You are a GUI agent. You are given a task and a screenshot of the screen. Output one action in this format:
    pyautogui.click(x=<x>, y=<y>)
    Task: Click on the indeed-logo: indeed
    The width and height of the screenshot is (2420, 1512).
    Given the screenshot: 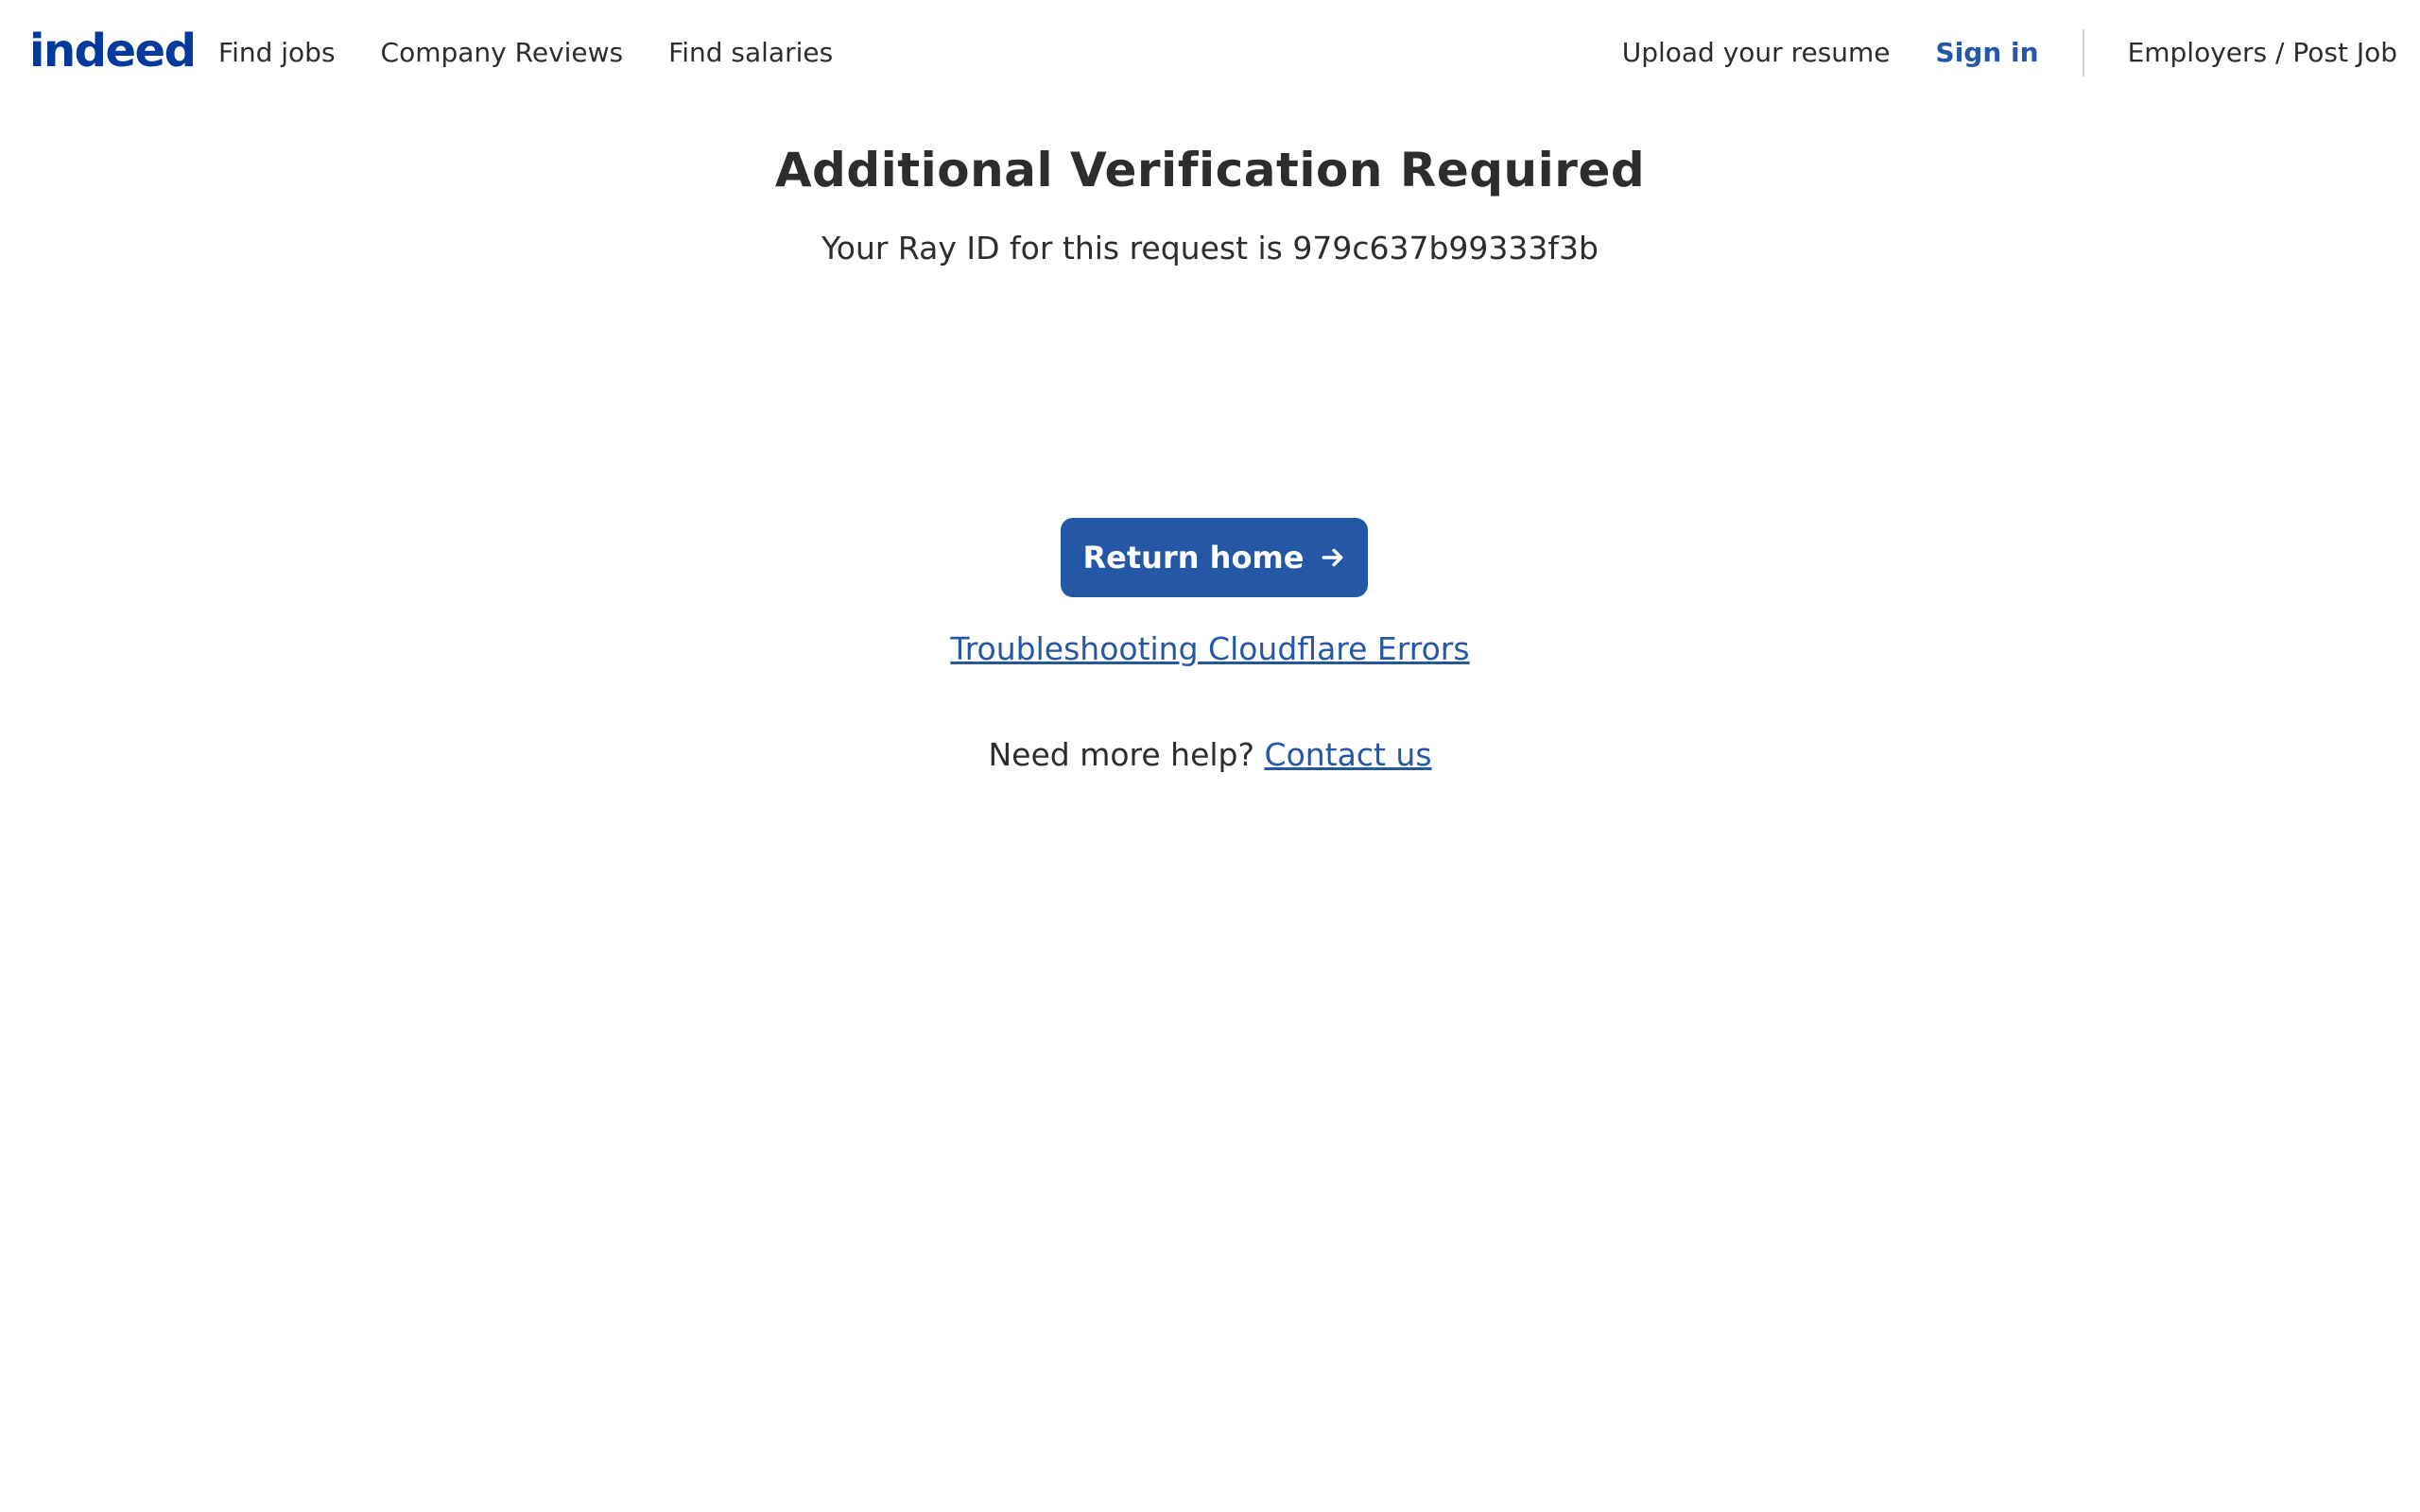 What is the action you would take?
    pyautogui.click(x=113, y=51)
    